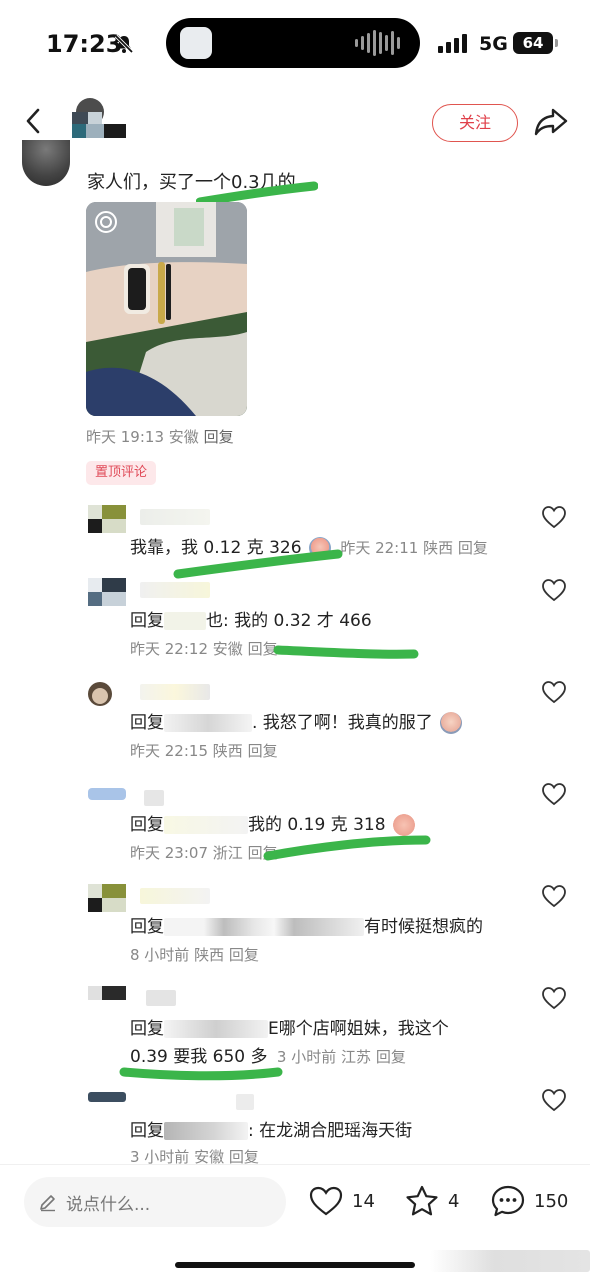 This screenshot has height=1280, width=590. What do you see at coordinates (227, 853) in the screenshot?
I see `reply-location: 浙江` at bounding box center [227, 853].